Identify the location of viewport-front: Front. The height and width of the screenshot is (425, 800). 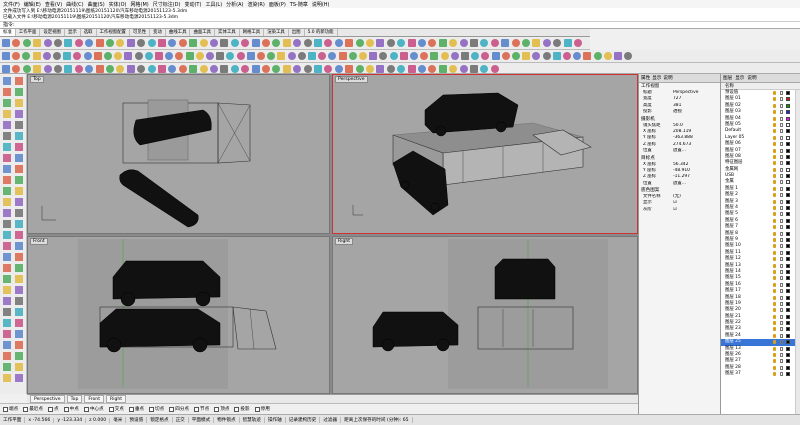
(178, 315).